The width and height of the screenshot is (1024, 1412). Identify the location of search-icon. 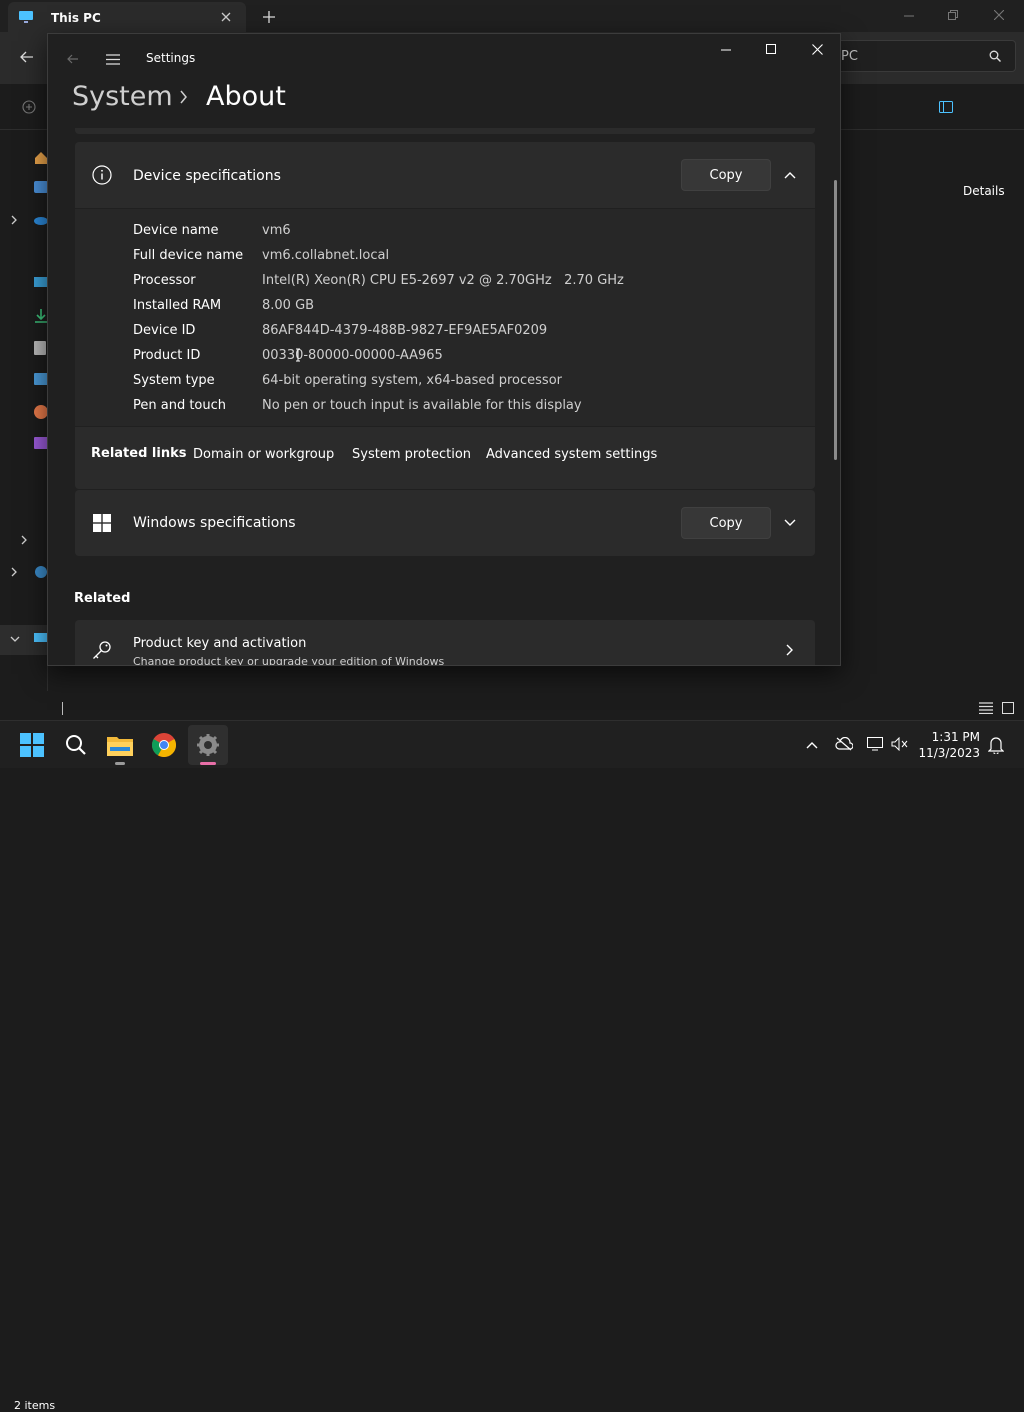
(995, 56).